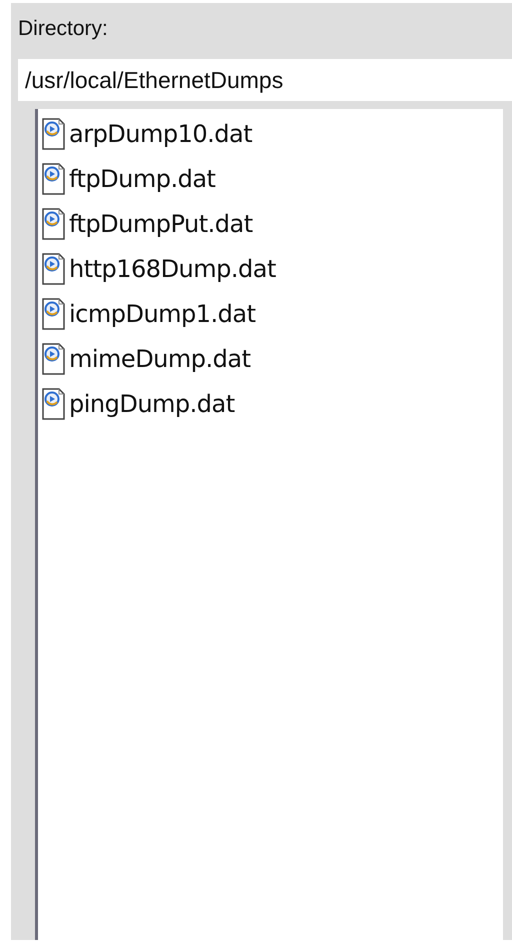 This screenshot has width=512, height=945. I want to click on file-name: arpDump10.dat, so click(160, 134).